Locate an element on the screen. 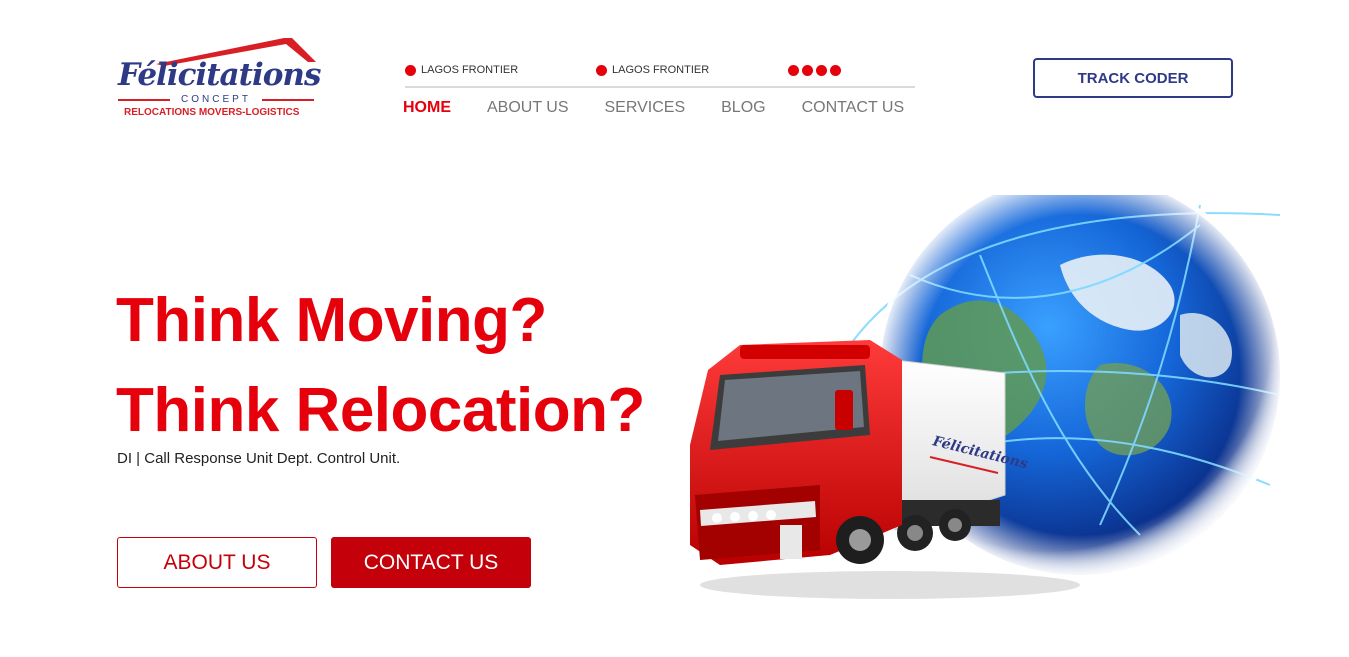 The image size is (1349, 657). nav-blog: BLOG is located at coordinates (743, 108).